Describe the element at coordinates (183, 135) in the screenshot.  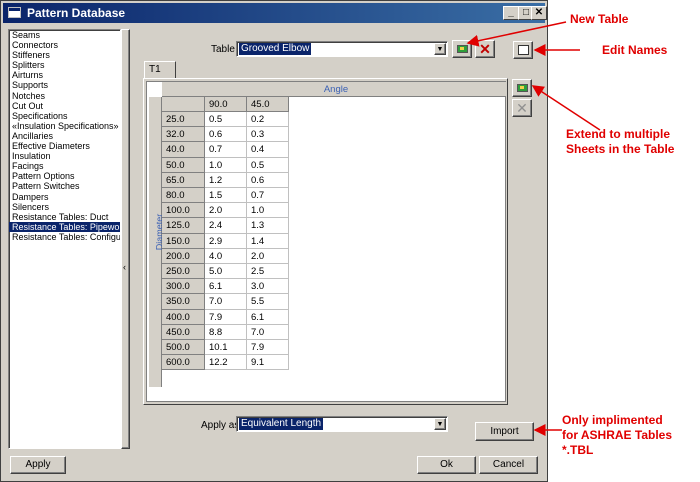
I see `row-header: 32.0` at that location.